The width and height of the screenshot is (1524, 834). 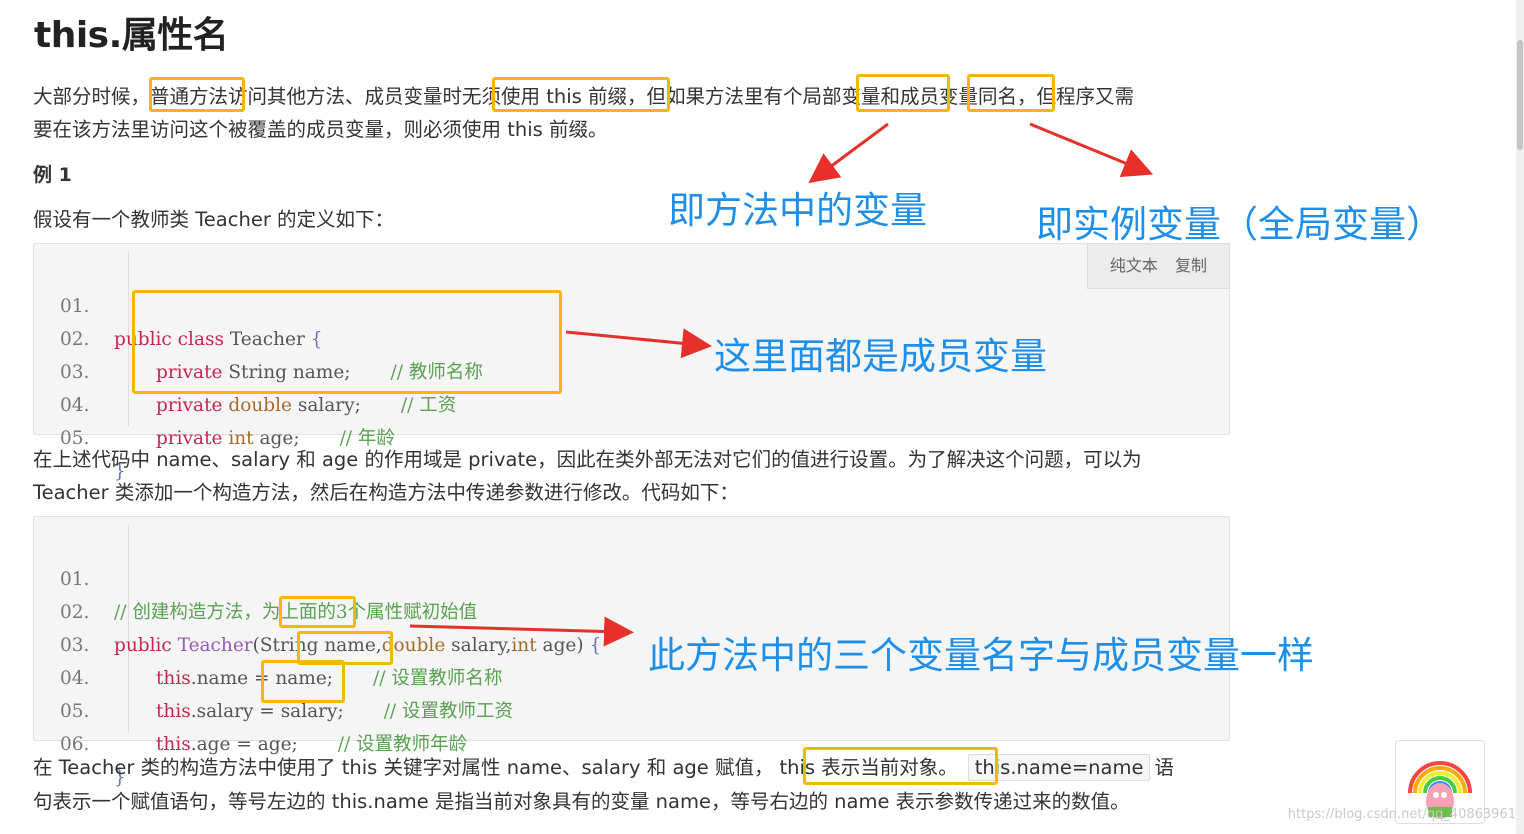 What do you see at coordinates (981, 655) in the screenshot?
I see `annotation-params: 此方法中的三个变量名字与成员变量一样` at bounding box center [981, 655].